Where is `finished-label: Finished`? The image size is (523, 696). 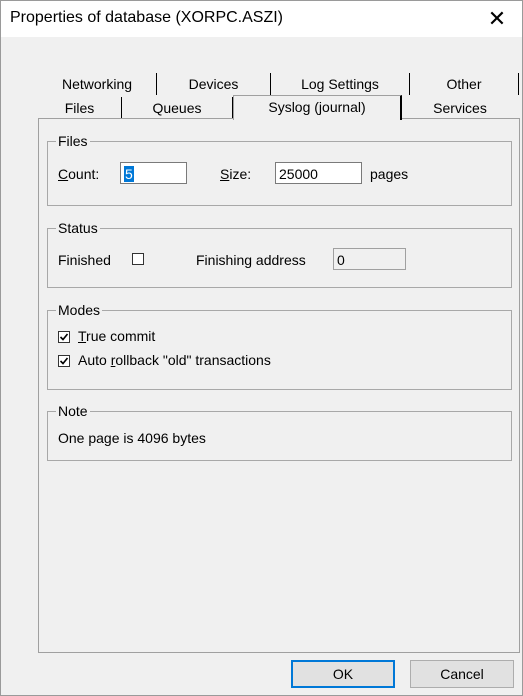 finished-label: Finished is located at coordinates (84, 260).